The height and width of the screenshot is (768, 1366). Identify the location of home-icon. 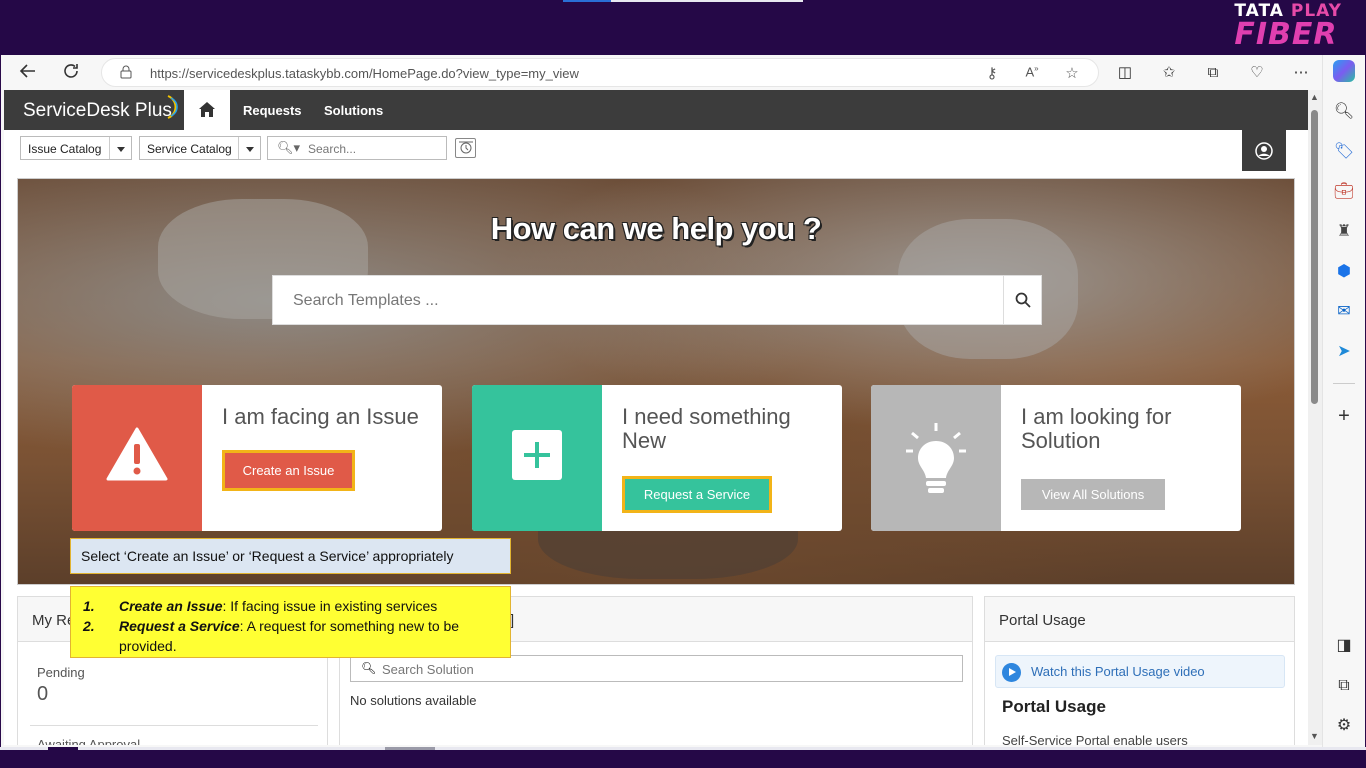
(207, 109).